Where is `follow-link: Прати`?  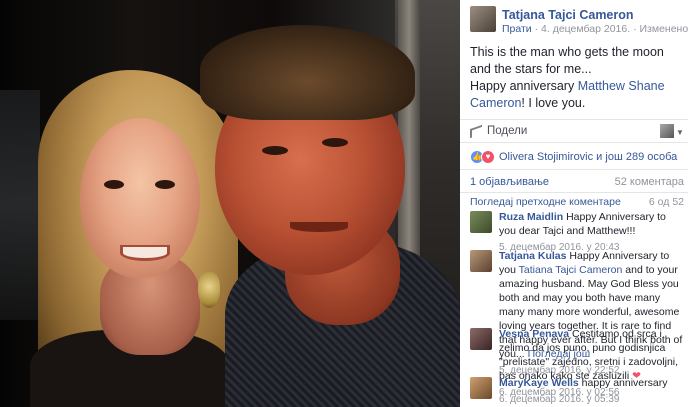
follow-link: Прати is located at coordinates (517, 29).